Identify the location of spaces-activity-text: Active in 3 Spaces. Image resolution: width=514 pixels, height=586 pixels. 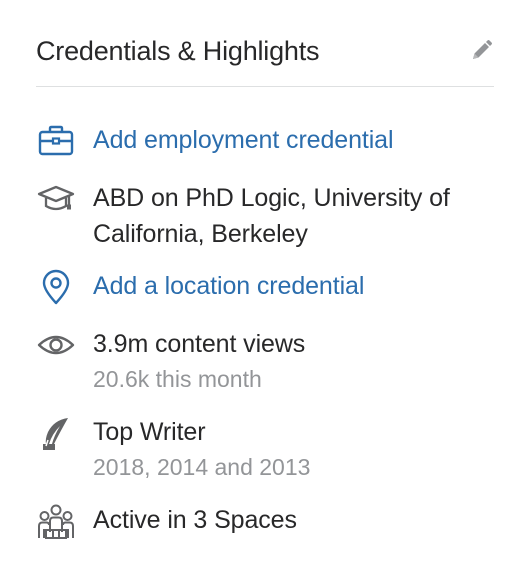
(293, 520).